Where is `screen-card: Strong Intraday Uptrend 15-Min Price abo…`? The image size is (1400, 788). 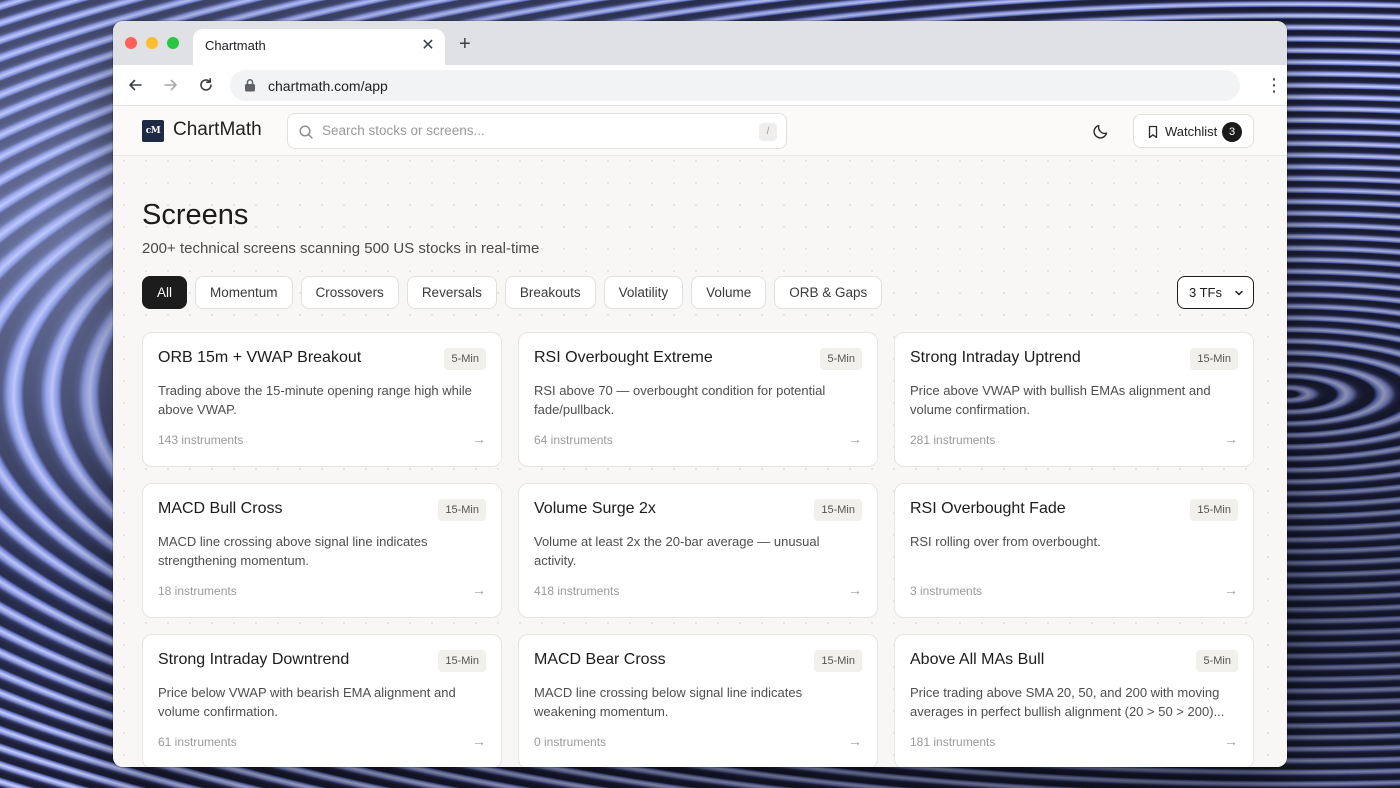
screen-card: Strong Intraday Uptrend 15-Min Price abo… is located at coordinates (1074, 399).